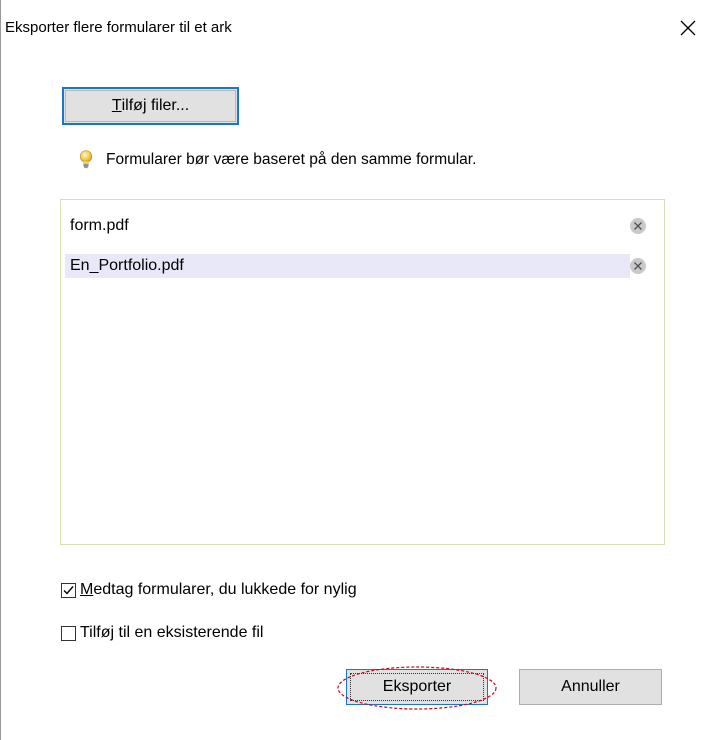  I want to click on include-recent-checkbox-row: Medtag formularer, du lukkede for nylig, so click(209, 590).